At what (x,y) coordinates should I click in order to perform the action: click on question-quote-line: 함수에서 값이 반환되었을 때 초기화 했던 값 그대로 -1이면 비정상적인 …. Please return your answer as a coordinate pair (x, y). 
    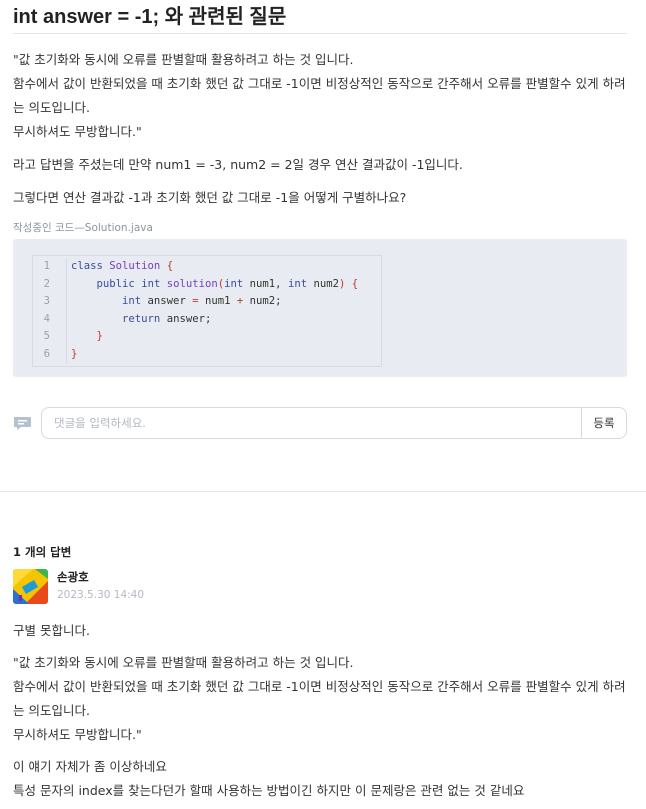
    Looking at the image, I should click on (319, 83).